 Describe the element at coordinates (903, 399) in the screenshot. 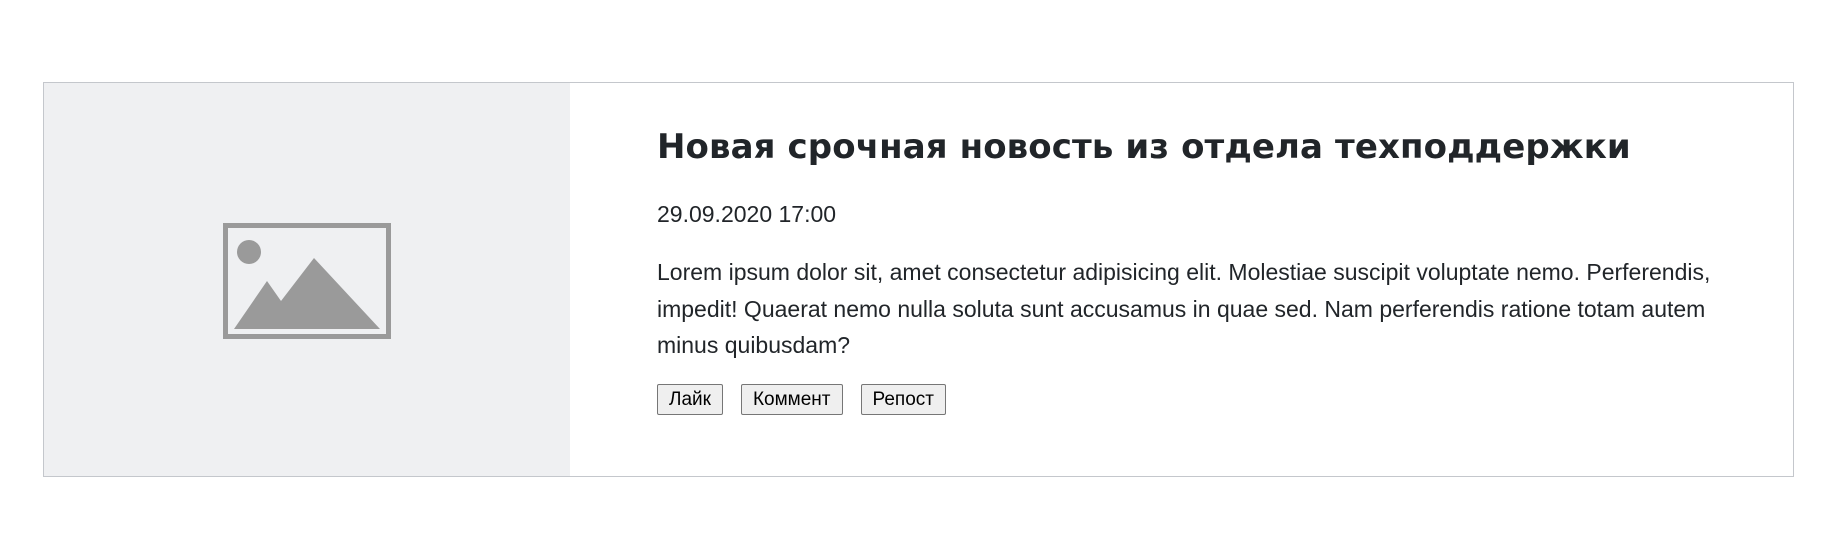

I see `repost-button: Репост` at that location.